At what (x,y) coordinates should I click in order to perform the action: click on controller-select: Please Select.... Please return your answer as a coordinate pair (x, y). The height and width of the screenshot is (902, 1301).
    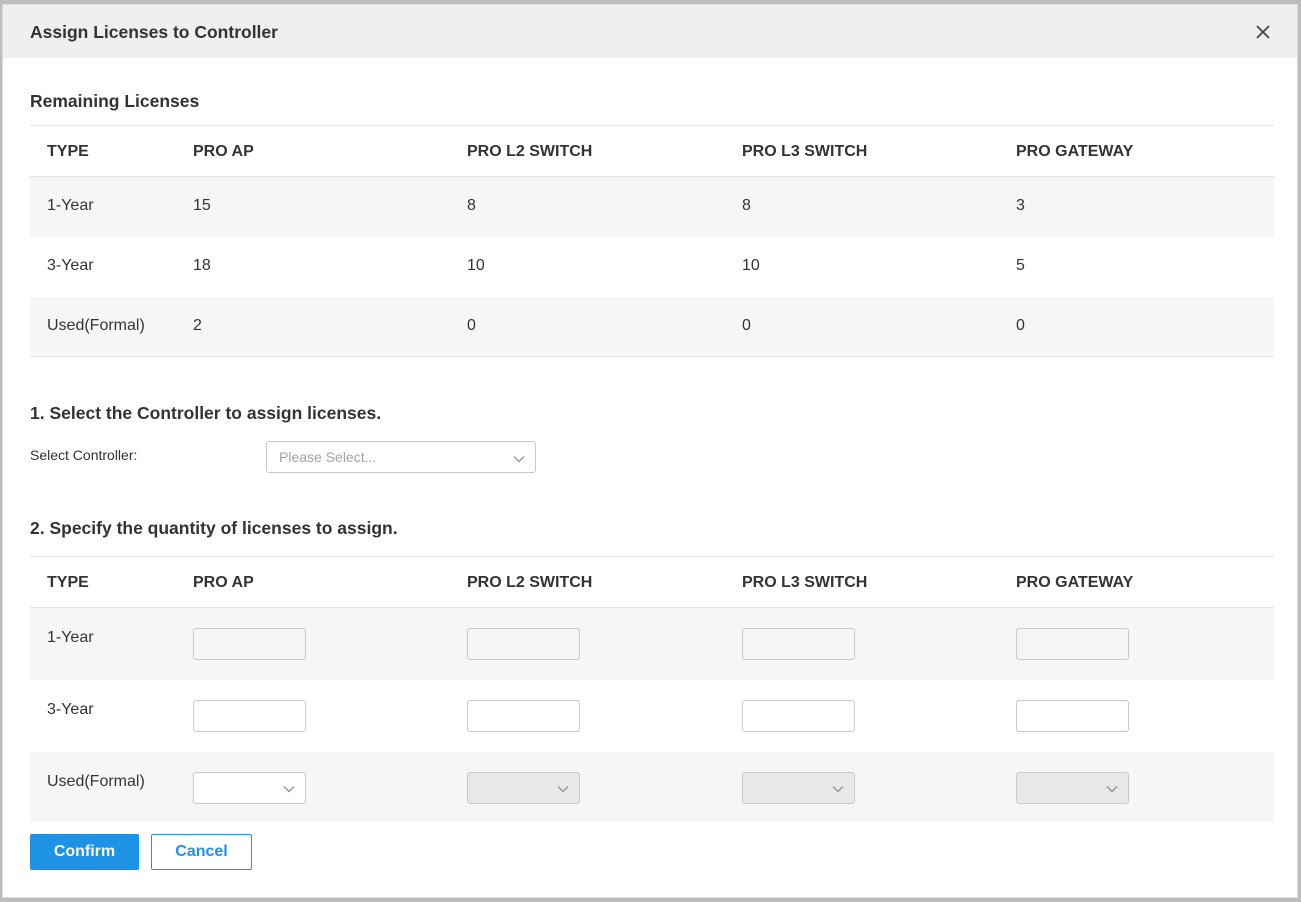
    Looking at the image, I should click on (401, 457).